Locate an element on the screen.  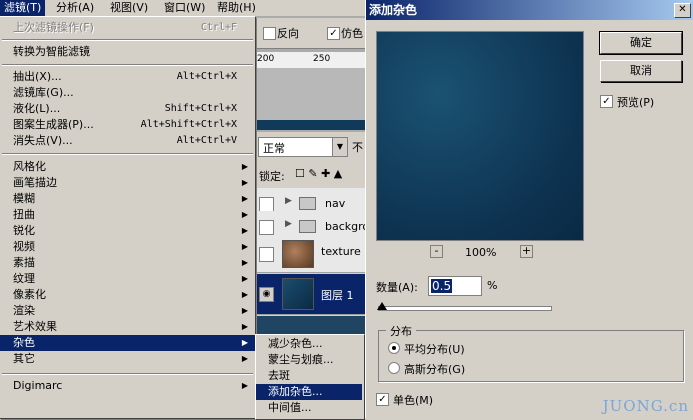
menu-item-smart-filter: 转换为智能滤镜 is located at coordinates (127, 52).